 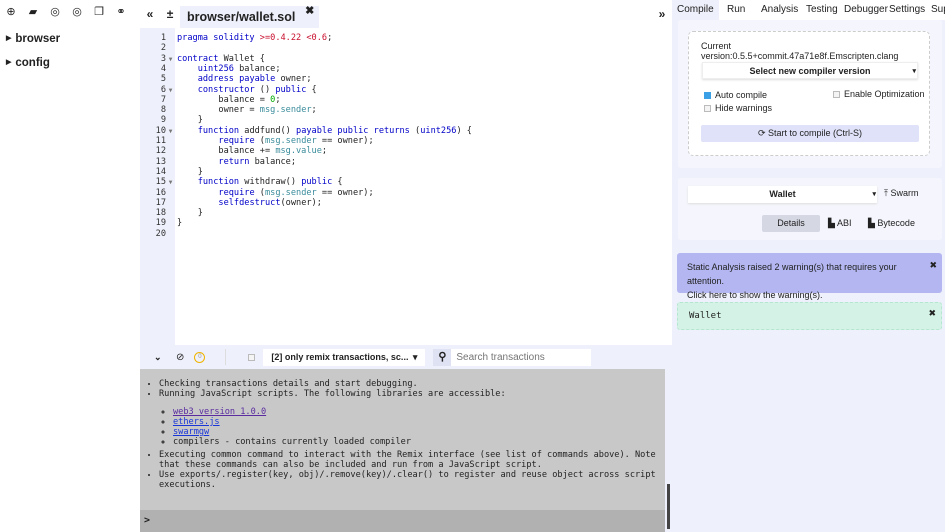 What do you see at coordinates (9, 62) in the screenshot?
I see `caret-right-icon: ▶` at bounding box center [9, 62].